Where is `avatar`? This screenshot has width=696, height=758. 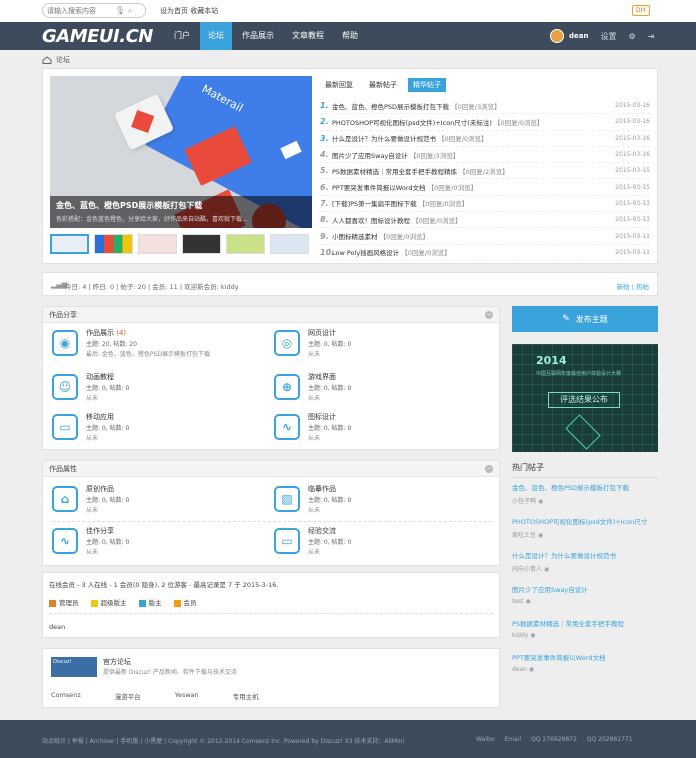
avatar is located at coordinates (557, 36).